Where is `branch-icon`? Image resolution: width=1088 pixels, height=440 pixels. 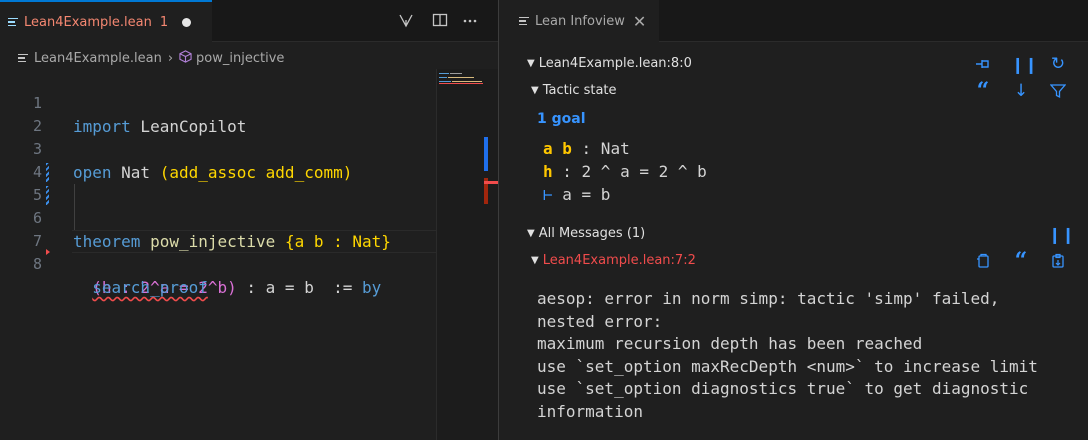 branch-icon is located at coordinates (406, 22).